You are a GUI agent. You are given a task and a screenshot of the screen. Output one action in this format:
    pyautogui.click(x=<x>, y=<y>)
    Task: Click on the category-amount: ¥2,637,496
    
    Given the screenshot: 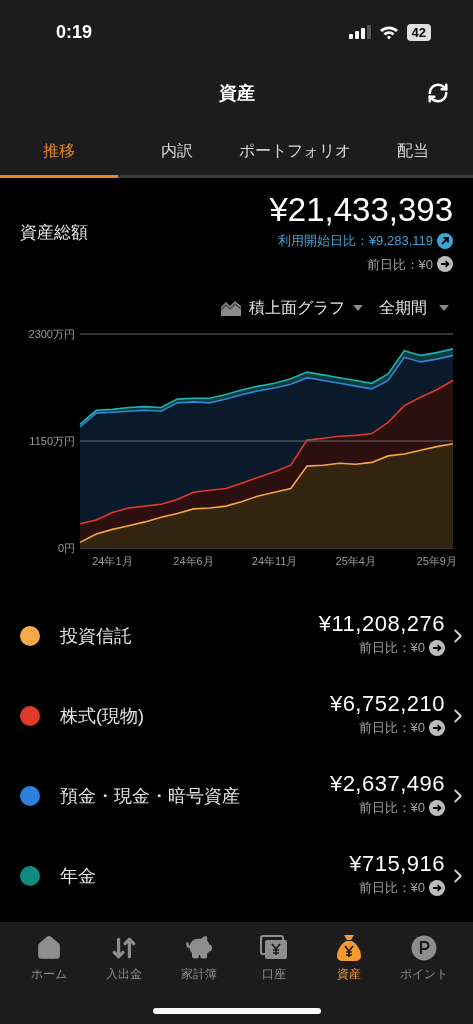 What is the action you would take?
    pyautogui.click(x=387, y=784)
    